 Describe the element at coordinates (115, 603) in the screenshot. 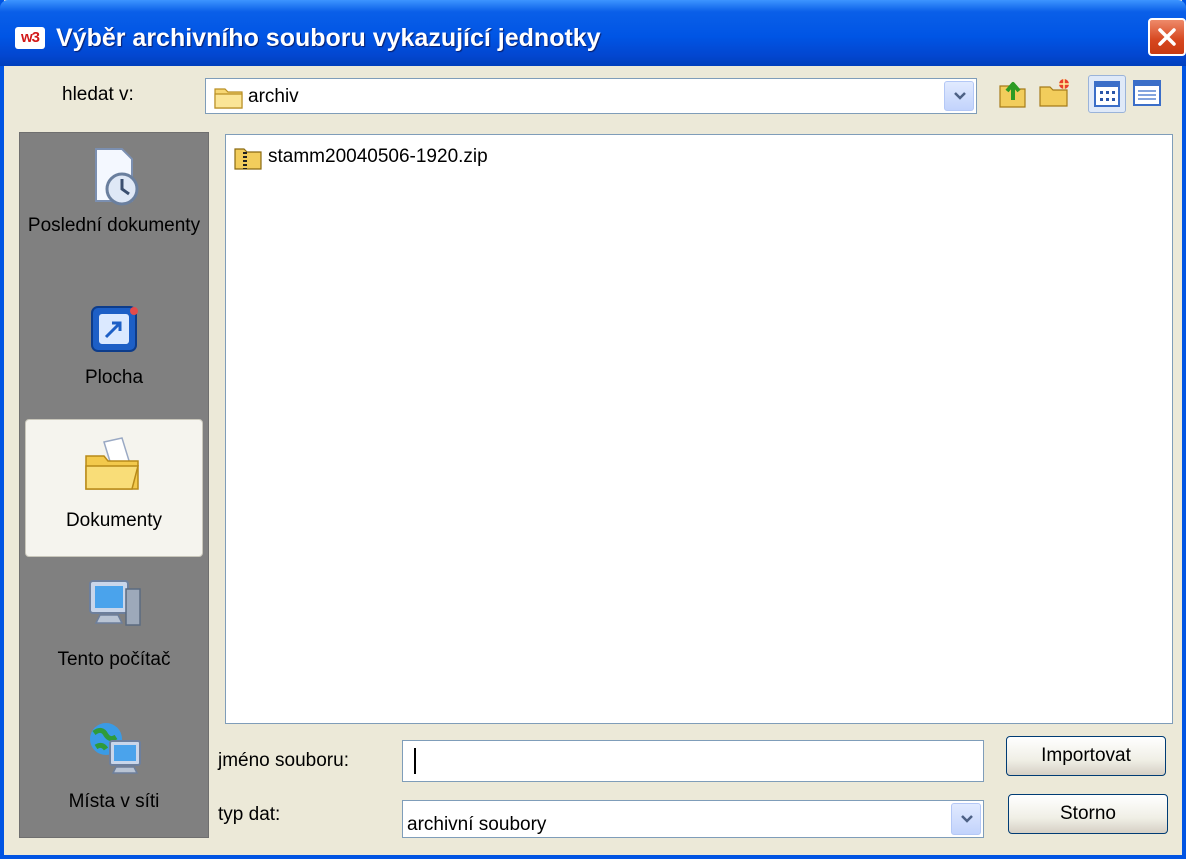

I see `my-computer-icon` at that location.